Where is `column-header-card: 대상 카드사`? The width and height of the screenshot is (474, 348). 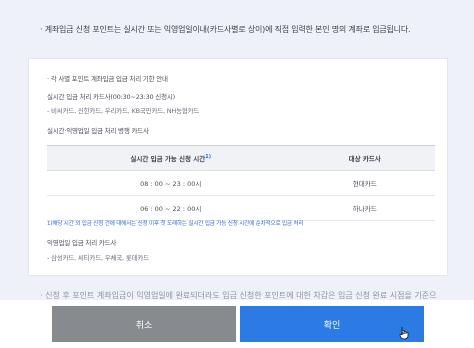
column-header-card: 대상 카드사 is located at coordinates (364, 158).